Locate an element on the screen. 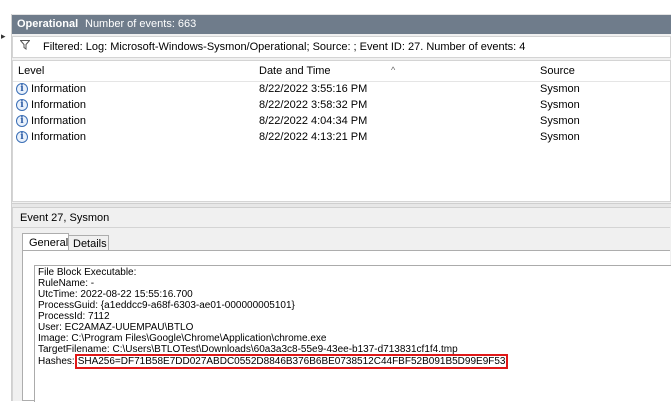 The height and width of the screenshot is (402, 671). tab-details-label: Details is located at coordinates (90, 244).